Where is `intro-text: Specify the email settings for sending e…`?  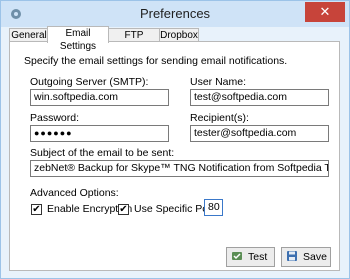
intro-text: Specify the email settings for sending e… is located at coordinates (156, 61).